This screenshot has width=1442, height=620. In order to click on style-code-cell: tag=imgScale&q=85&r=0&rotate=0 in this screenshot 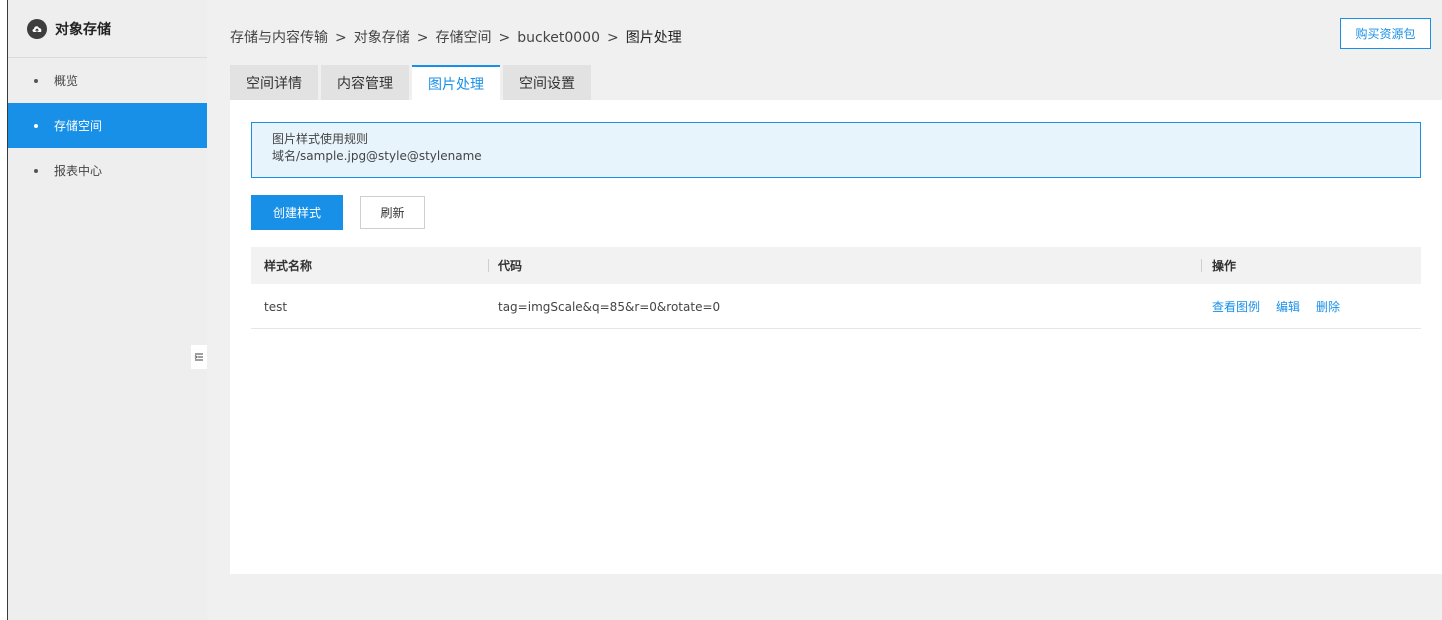, I will do `click(609, 306)`.